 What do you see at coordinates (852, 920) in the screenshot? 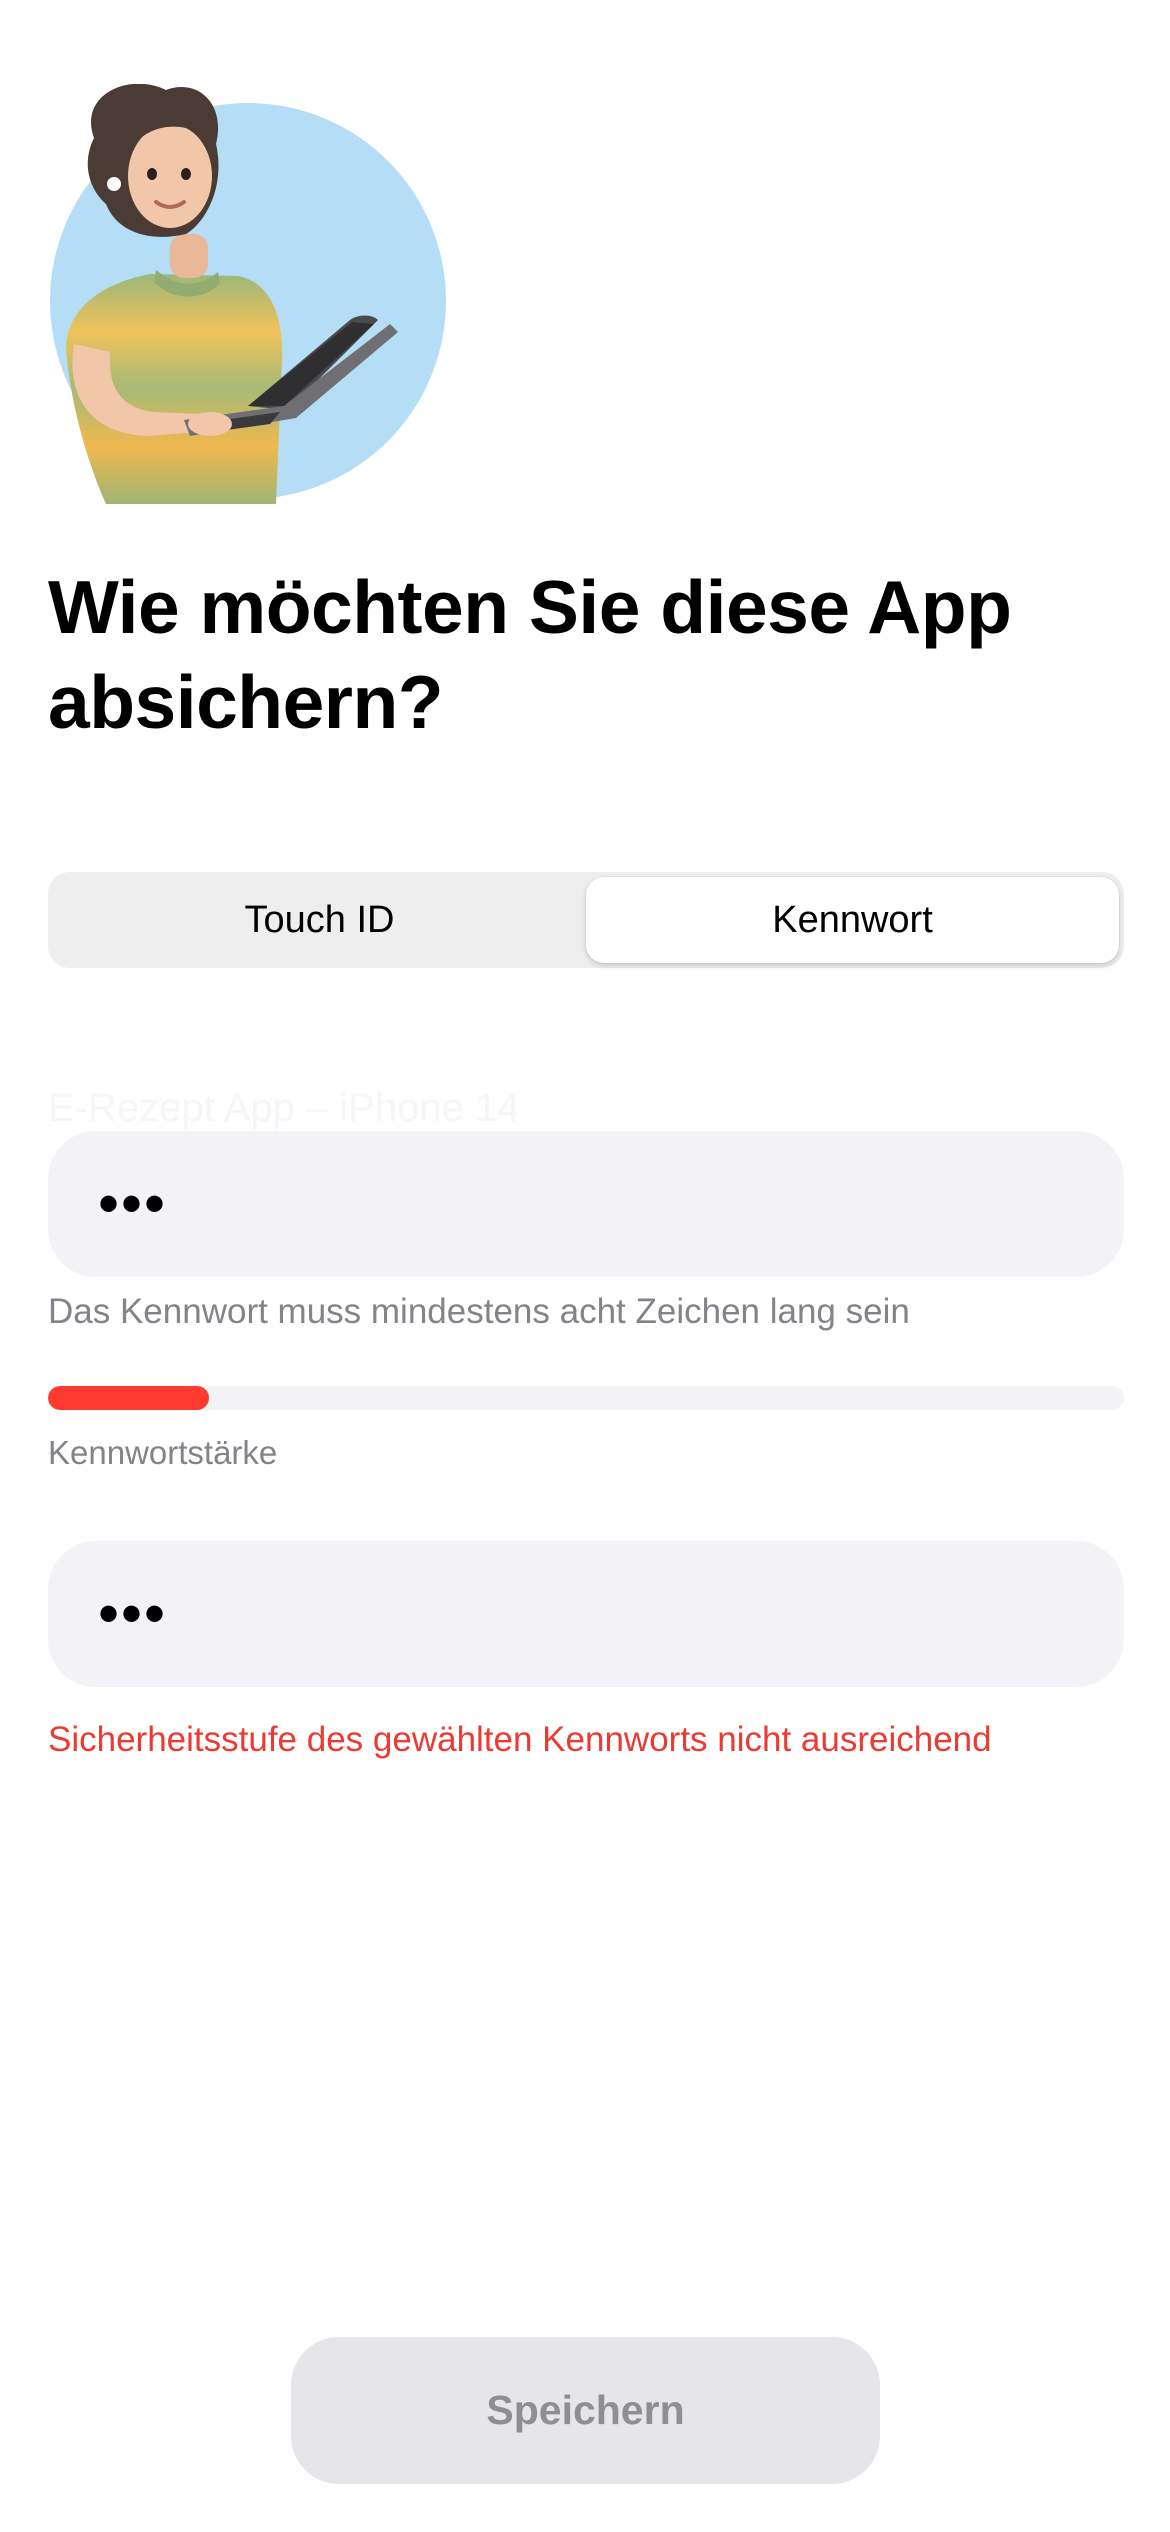
I see `segment-password: Kennwort` at bounding box center [852, 920].